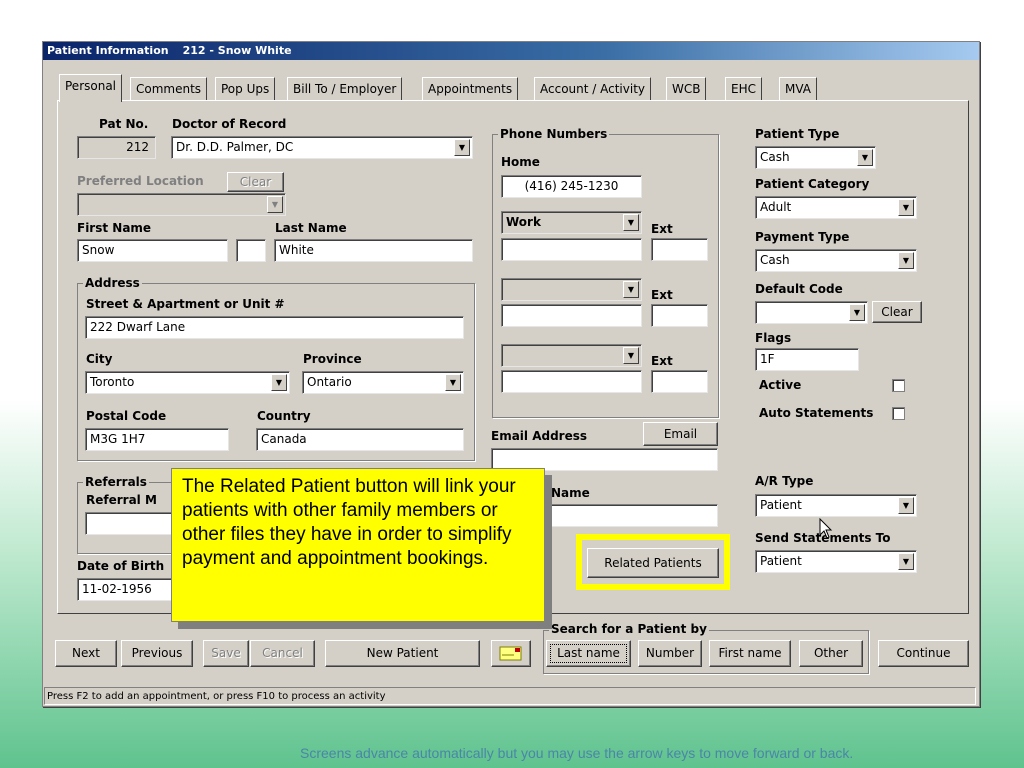  What do you see at coordinates (815, 157) in the screenshot?
I see `patient-type-select: Cash ▼` at bounding box center [815, 157].